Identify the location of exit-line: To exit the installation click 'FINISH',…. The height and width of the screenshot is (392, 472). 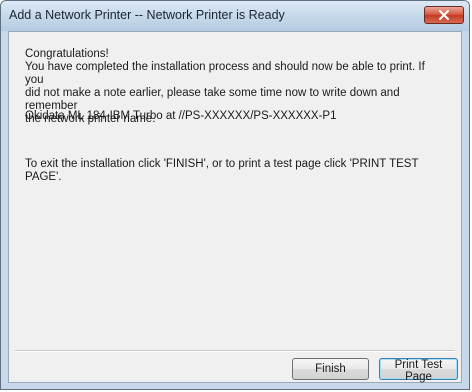
(222, 164).